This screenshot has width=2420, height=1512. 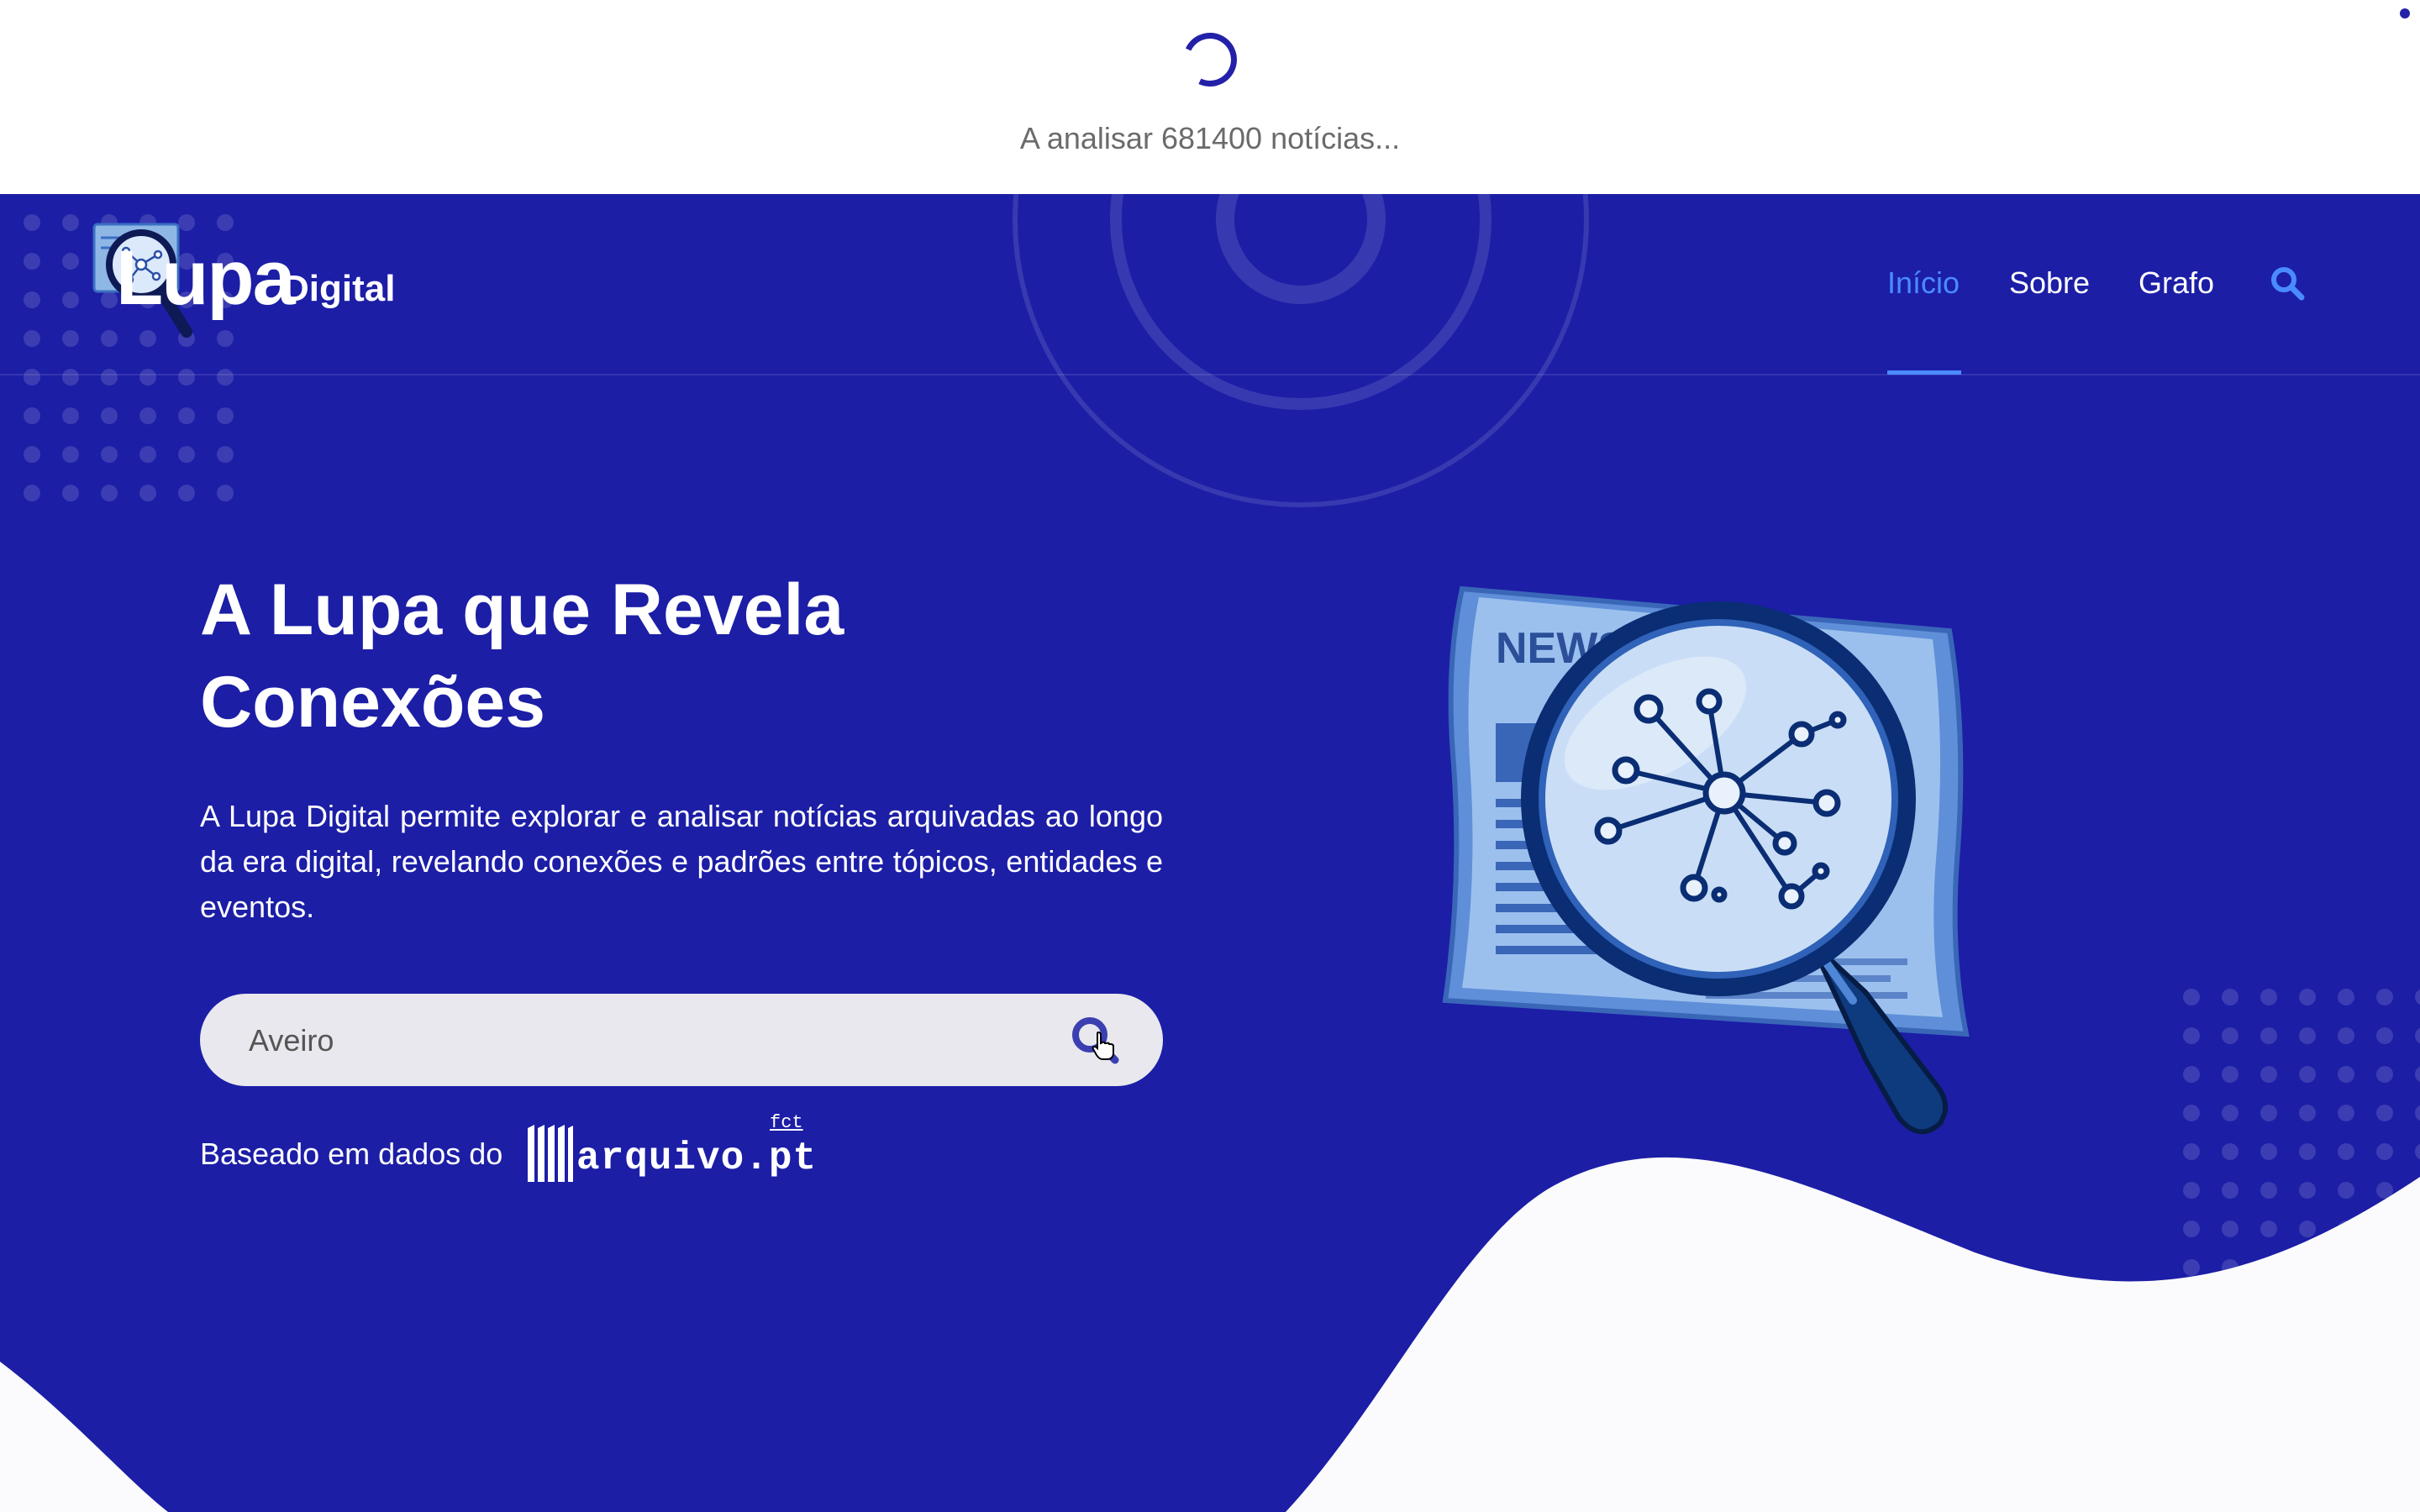 I want to click on nav-item-inicio: Início, so click(x=1923, y=283).